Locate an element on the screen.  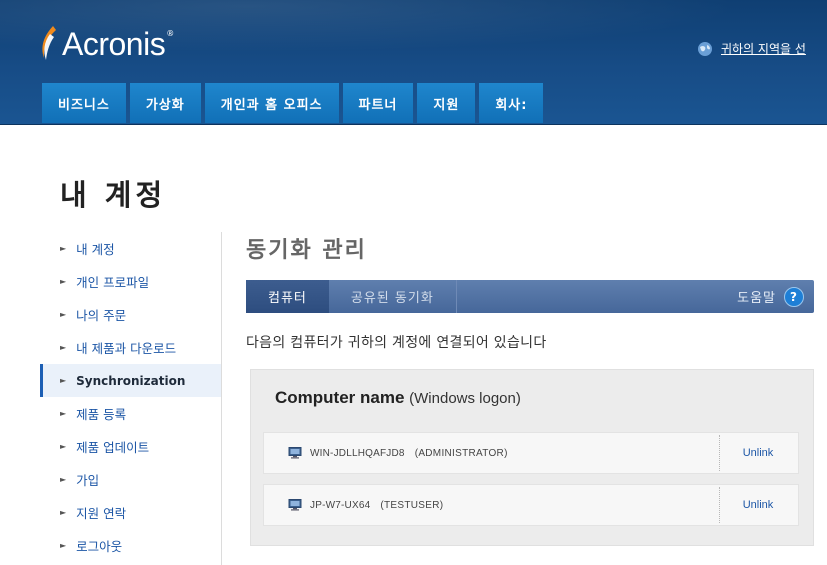
globe-icon is located at coordinates (705, 48).